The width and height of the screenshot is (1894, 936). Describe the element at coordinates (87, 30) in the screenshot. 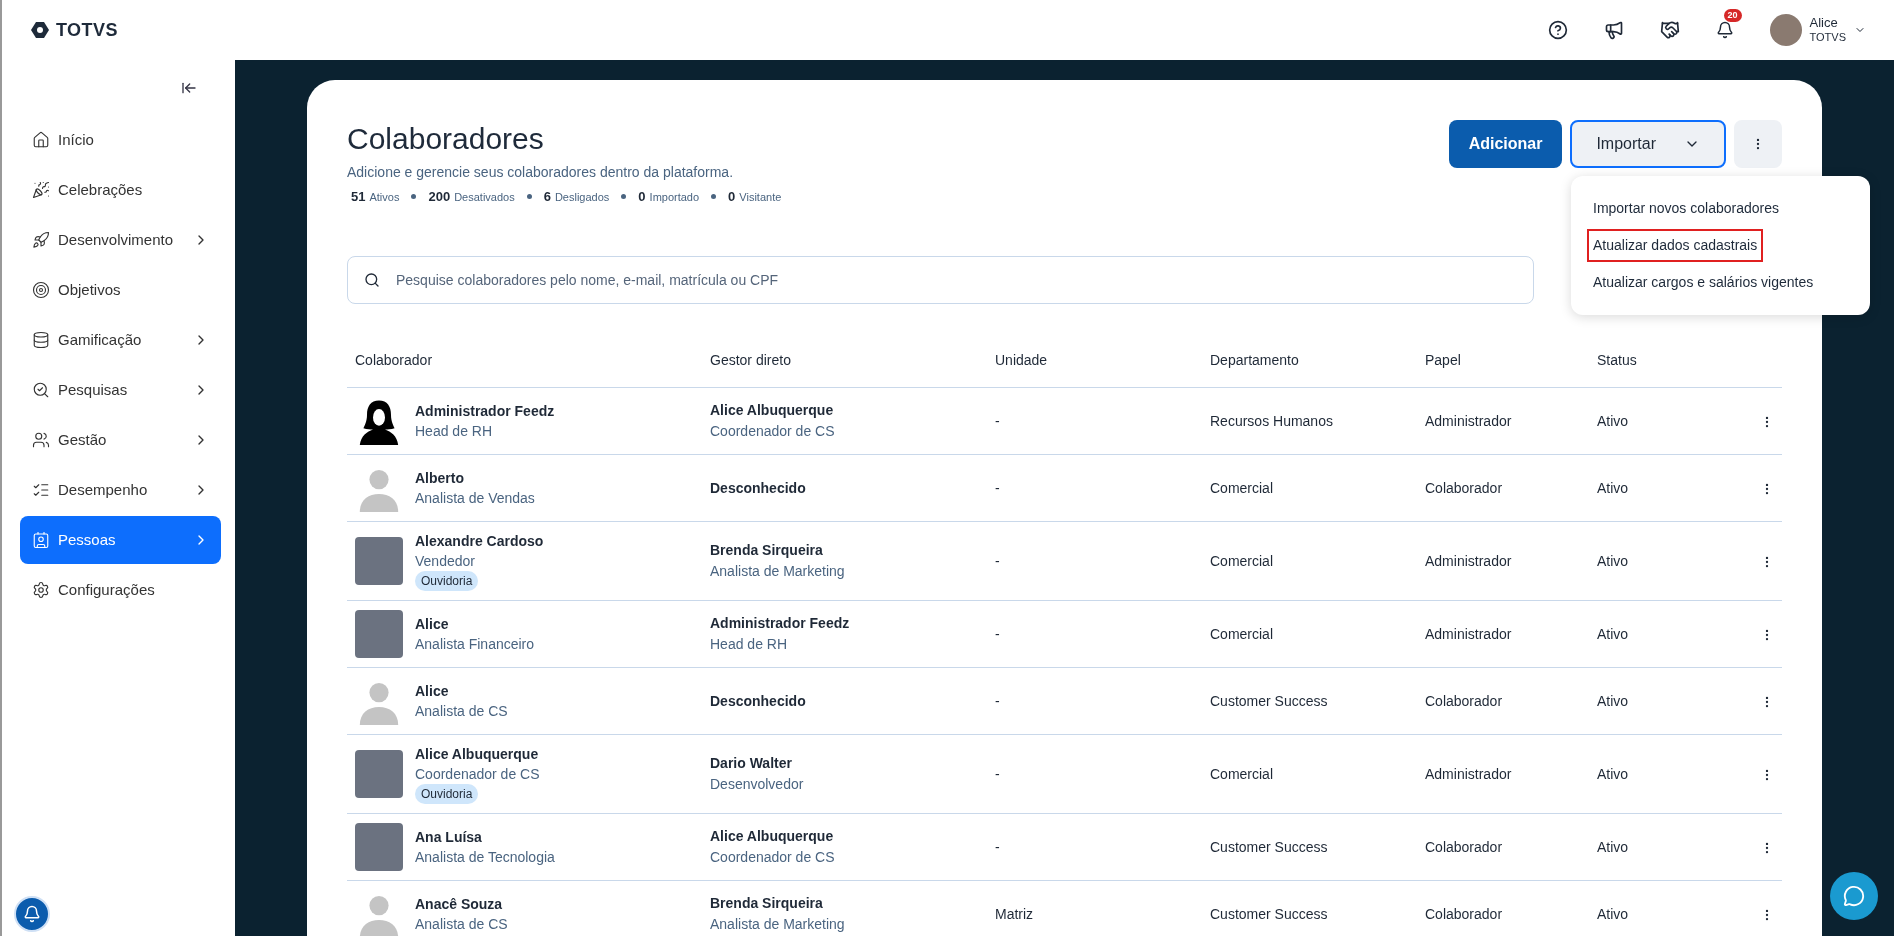

I see `logo-text: TOTVS` at that location.